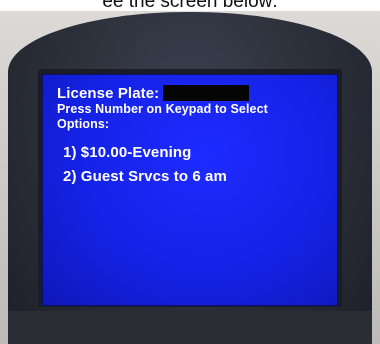 The image size is (380, 344). What do you see at coordinates (206, 93) in the screenshot?
I see `redacted-plate-number` at bounding box center [206, 93].